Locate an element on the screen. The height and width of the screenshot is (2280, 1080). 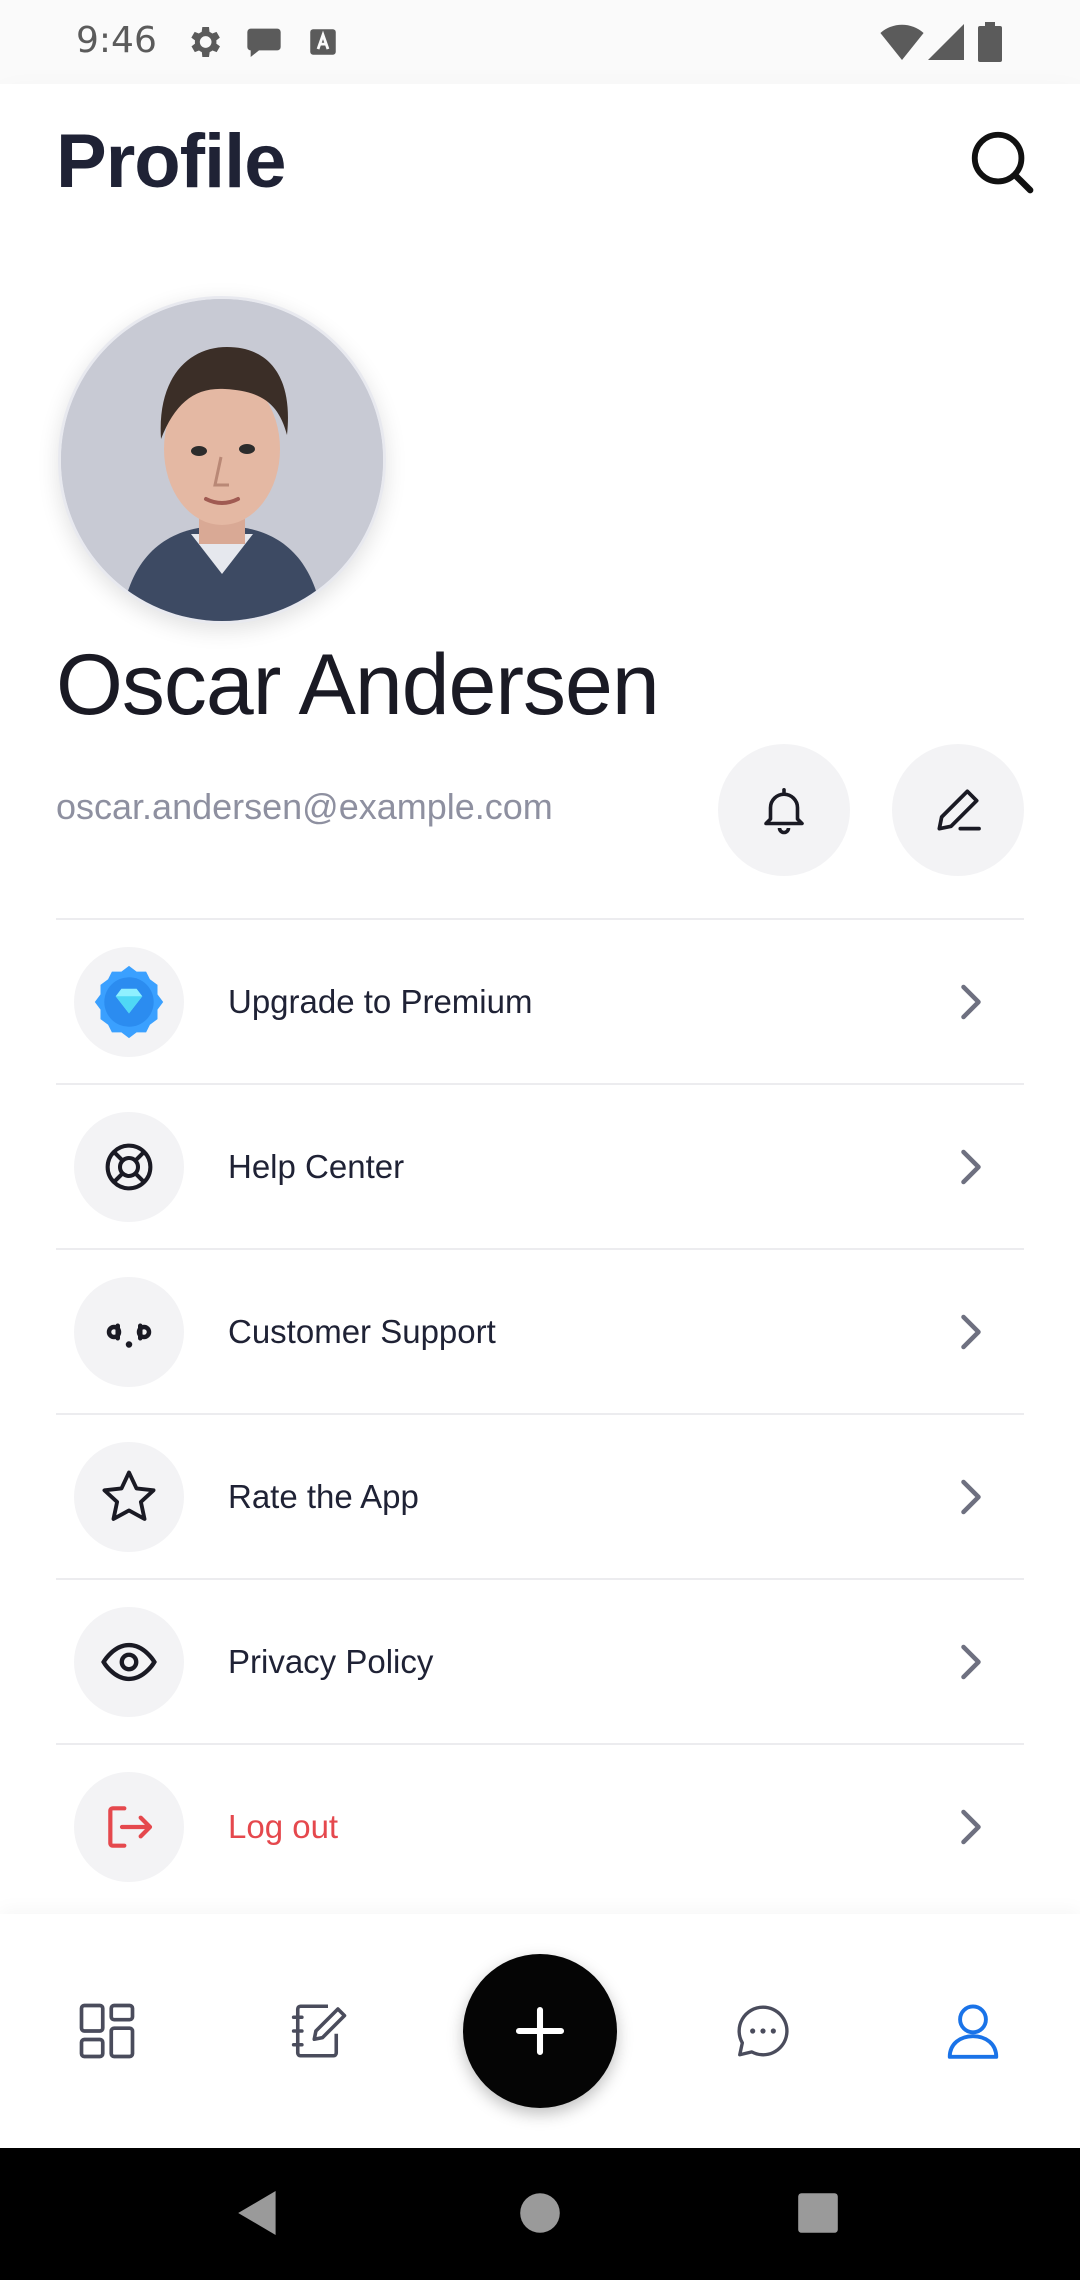
menu-label: Privacy Policy is located at coordinates (331, 1661).